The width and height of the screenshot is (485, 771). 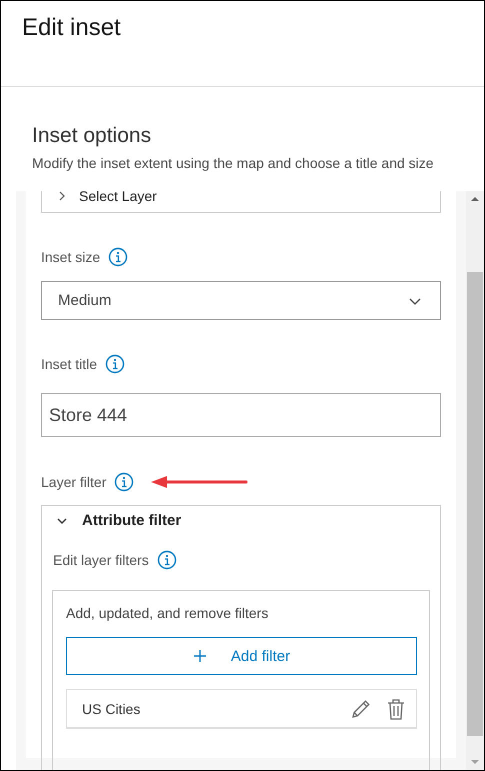 I want to click on size-dropdown: Medium, so click(x=241, y=300).